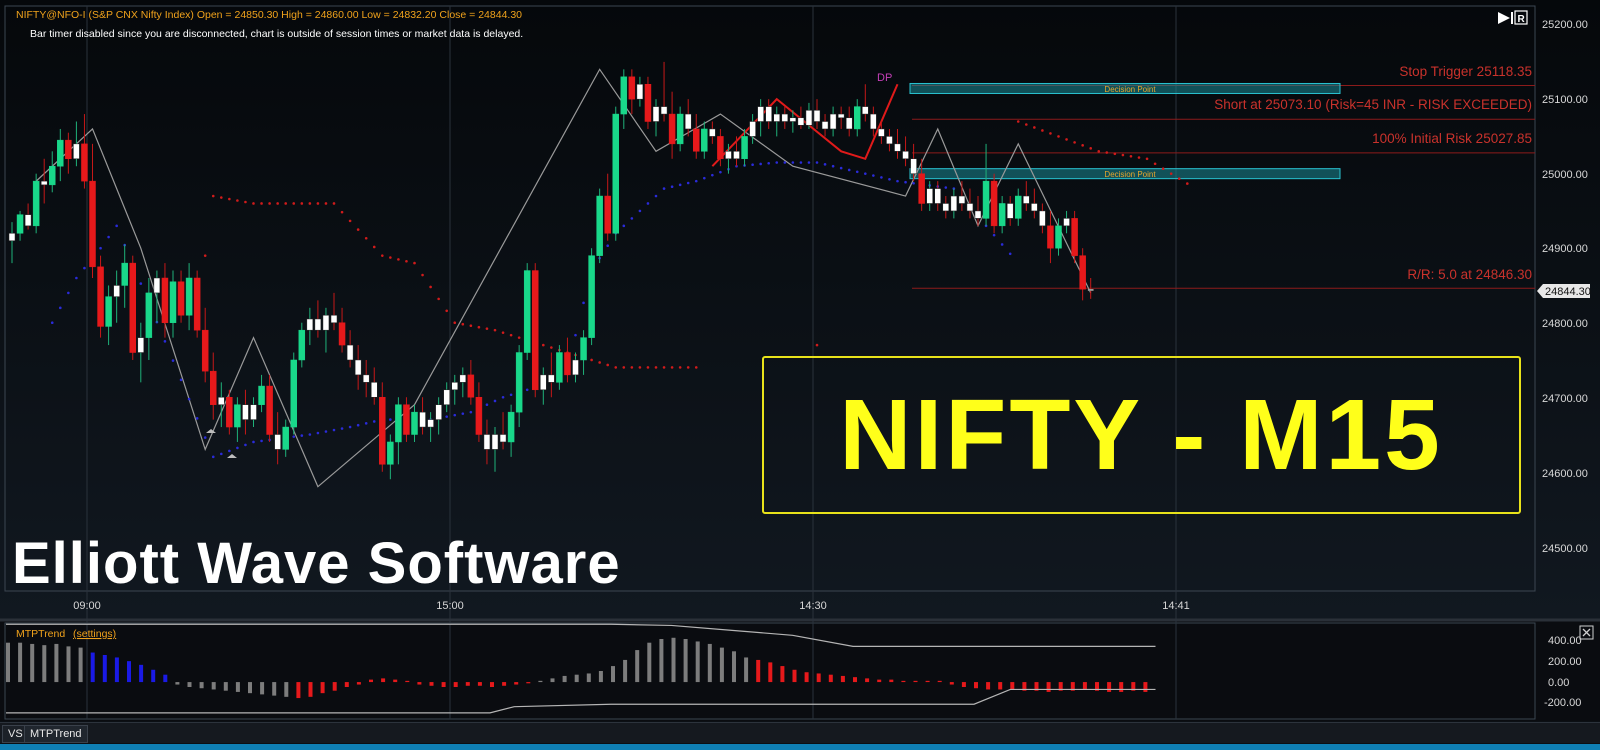 This screenshot has height=750, width=1600. I want to click on indicator-tick: -200.00, so click(1562, 703).